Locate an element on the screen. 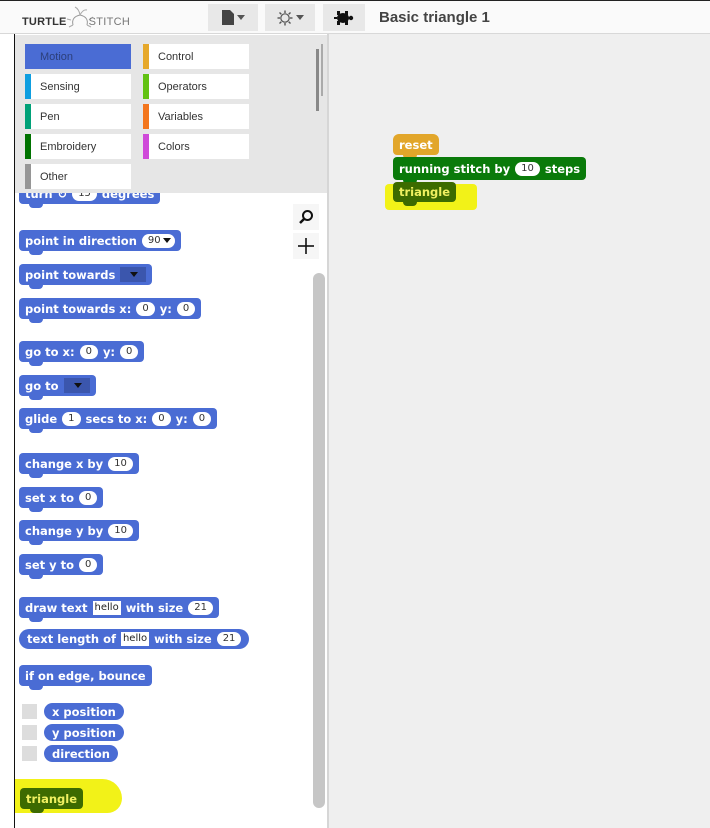 The width and height of the screenshot is (710, 828). block-change-x: change x by 10 is located at coordinates (79, 465).